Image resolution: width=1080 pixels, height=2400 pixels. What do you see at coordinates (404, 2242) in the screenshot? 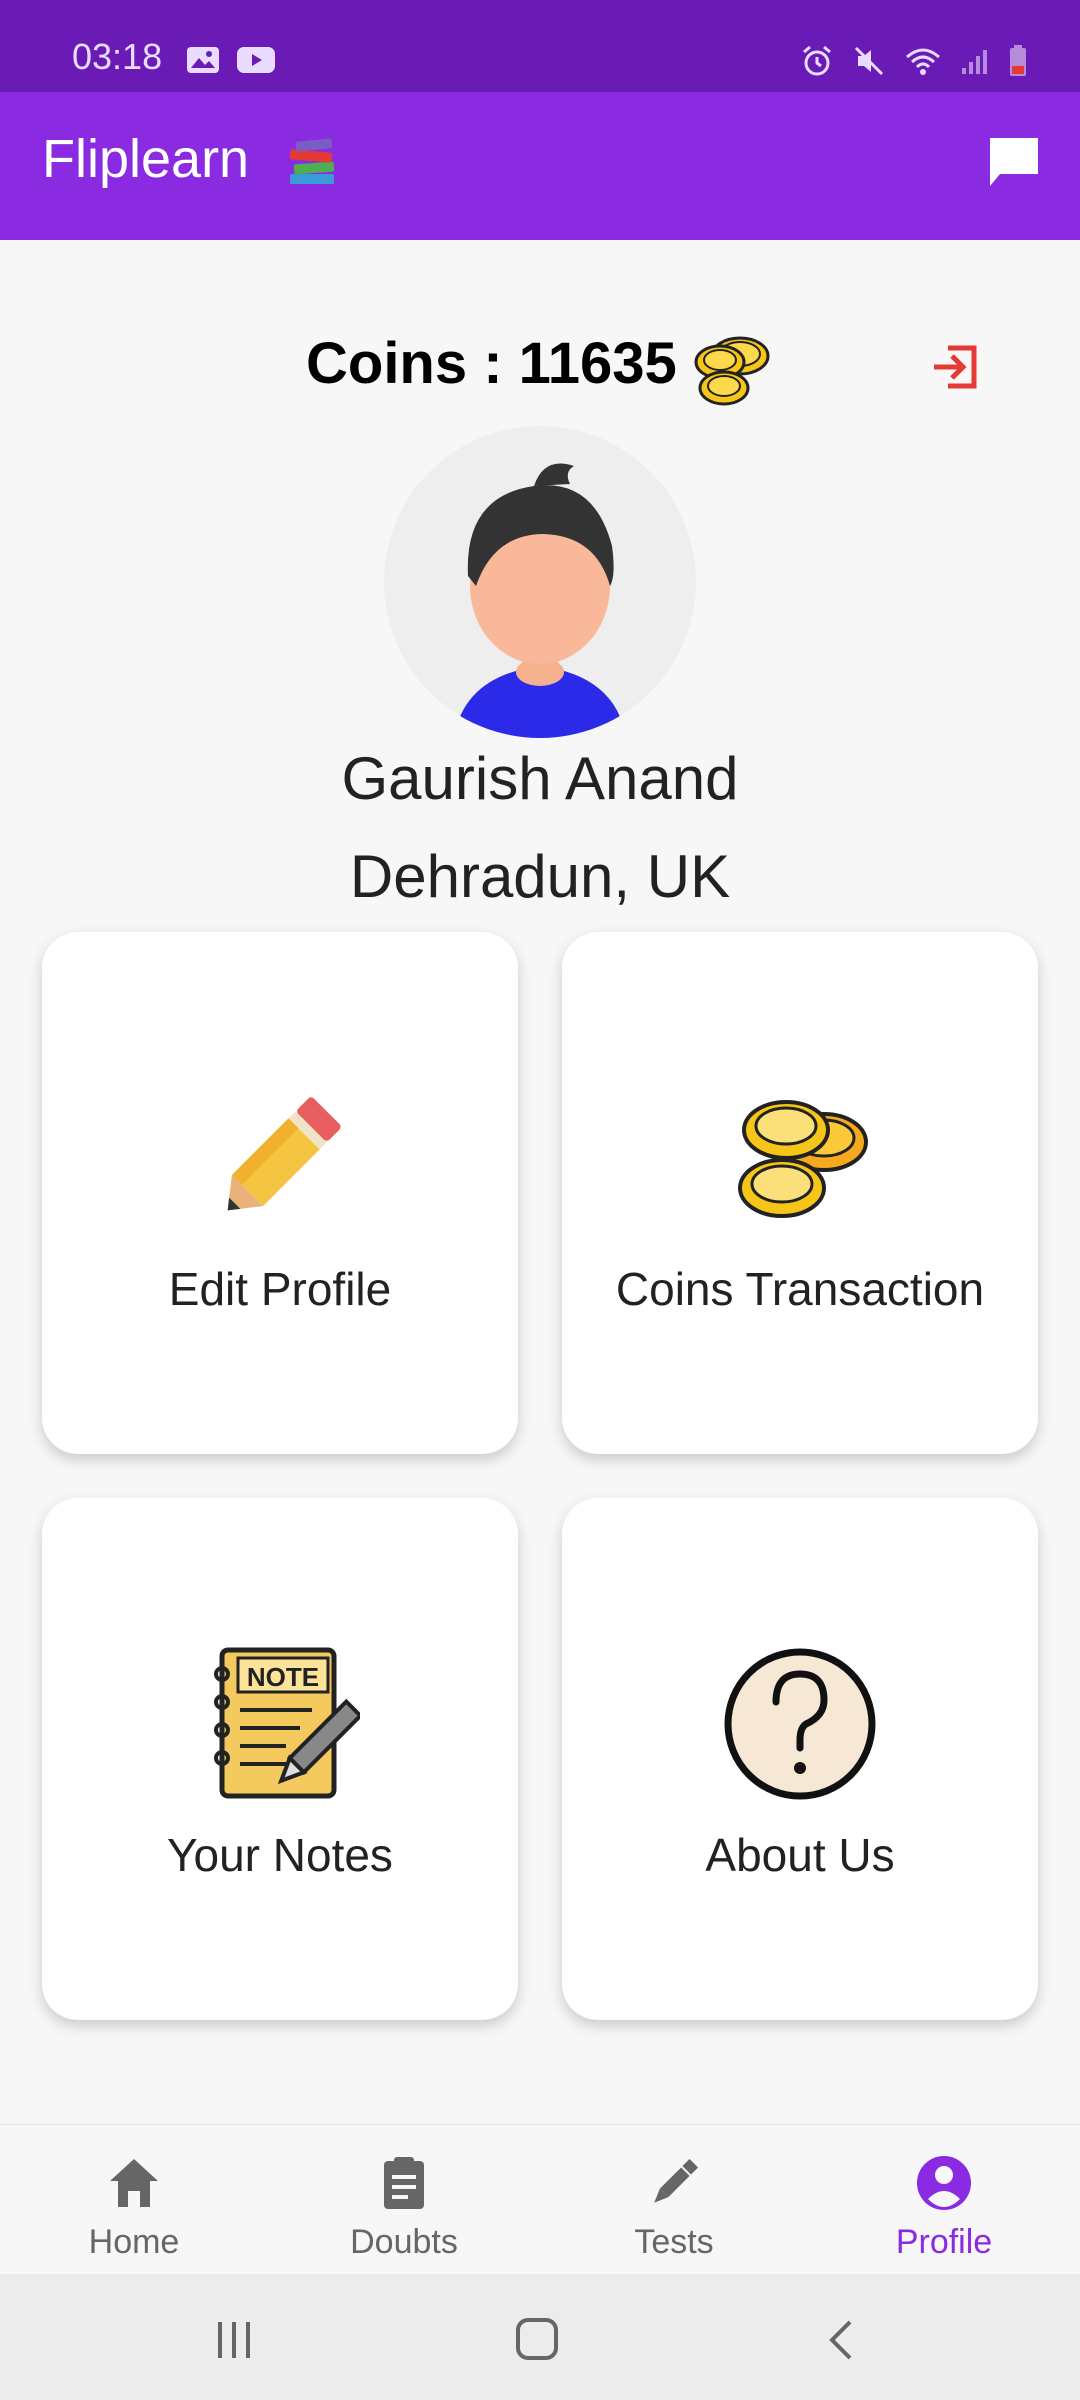
I see `nav-doubts-label: Doubts` at bounding box center [404, 2242].